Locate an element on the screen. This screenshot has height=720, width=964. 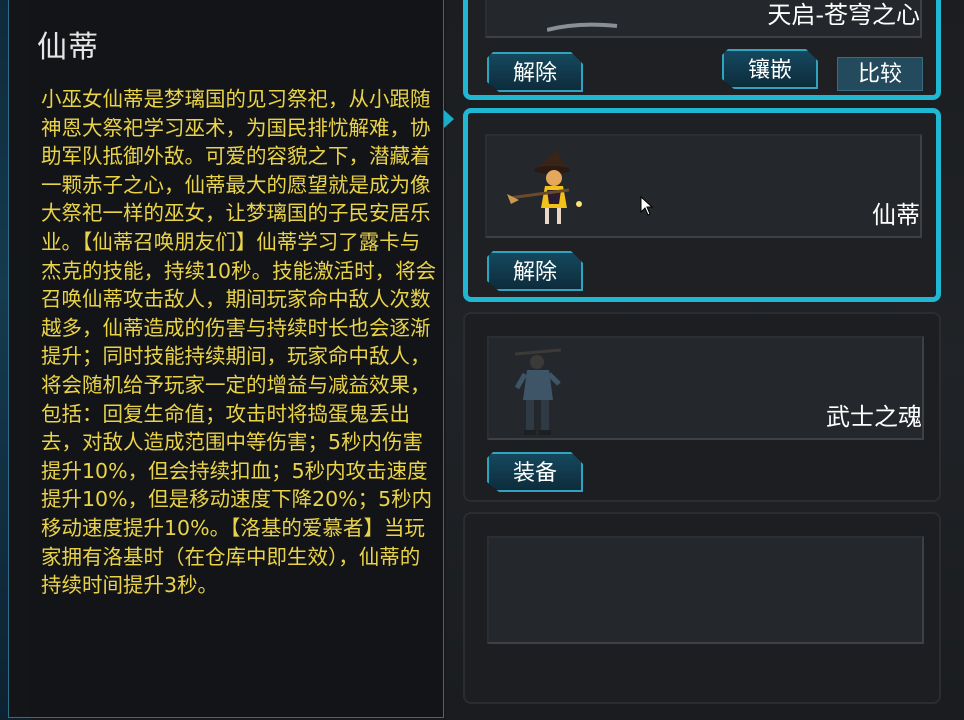
slot-item-name: 仙蒂 is located at coordinates (896, 215).